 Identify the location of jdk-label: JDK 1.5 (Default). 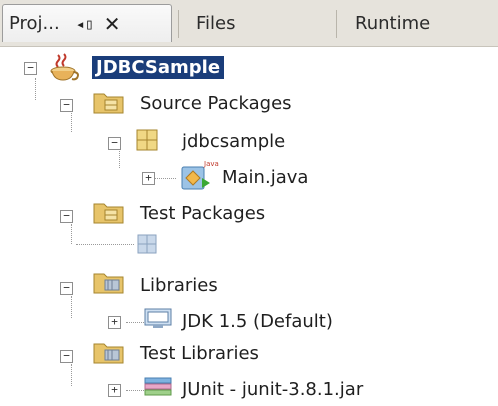
(257, 321).